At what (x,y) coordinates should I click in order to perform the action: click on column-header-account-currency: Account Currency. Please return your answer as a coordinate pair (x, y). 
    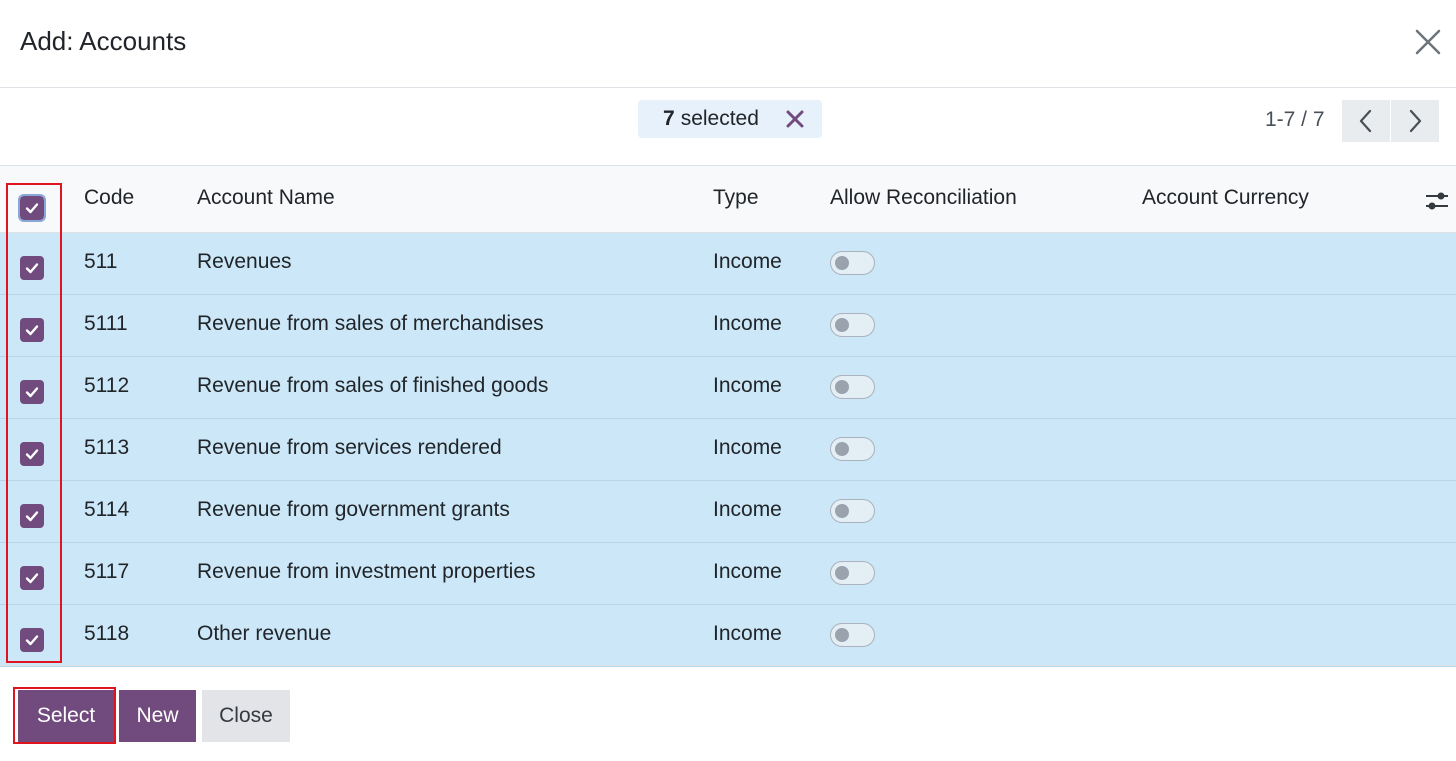
    Looking at the image, I should click on (1225, 198).